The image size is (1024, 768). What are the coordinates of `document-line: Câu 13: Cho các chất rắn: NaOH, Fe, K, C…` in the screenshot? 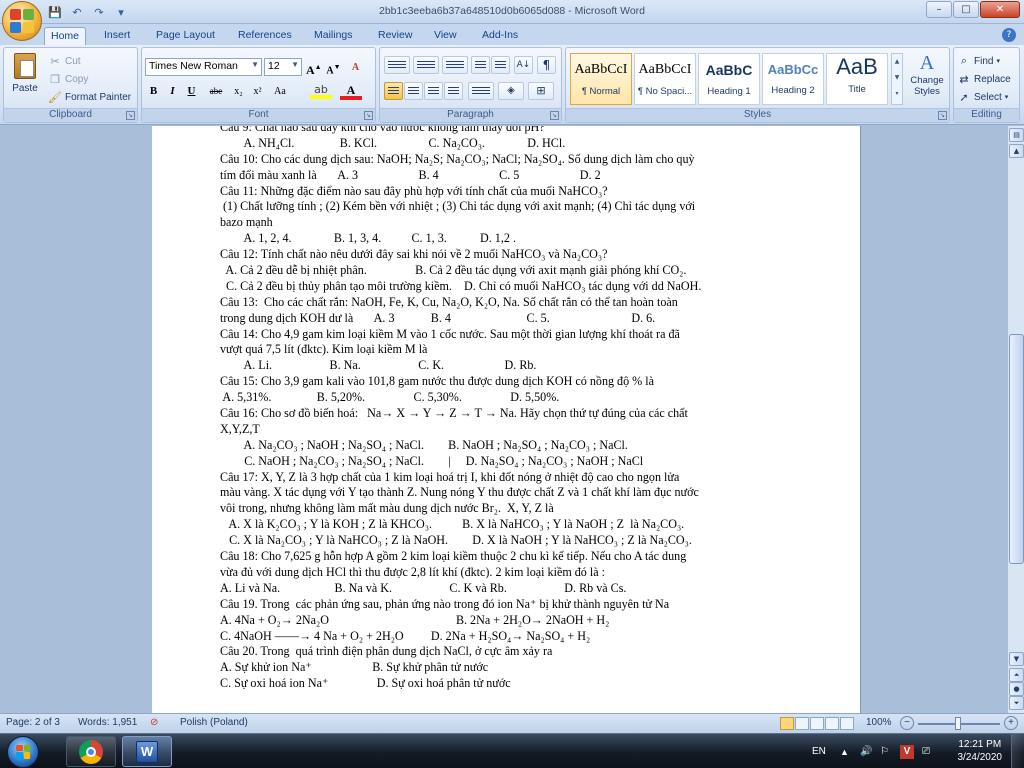 It's located at (505, 303).